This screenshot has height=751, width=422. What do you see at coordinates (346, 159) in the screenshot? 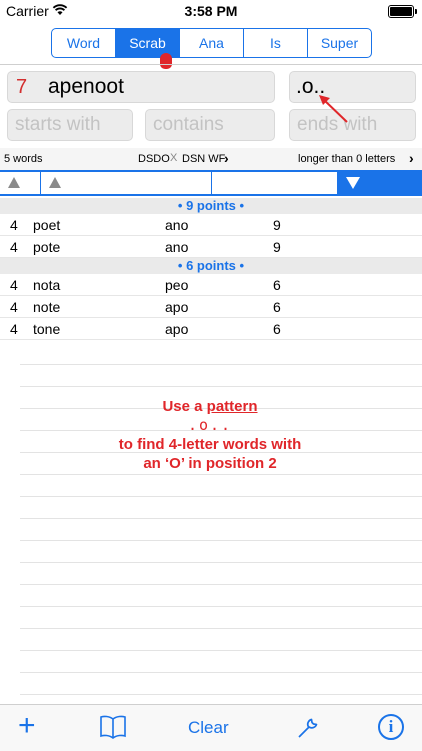
I see `length-filter: longer than 0 letters` at bounding box center [346, 159].